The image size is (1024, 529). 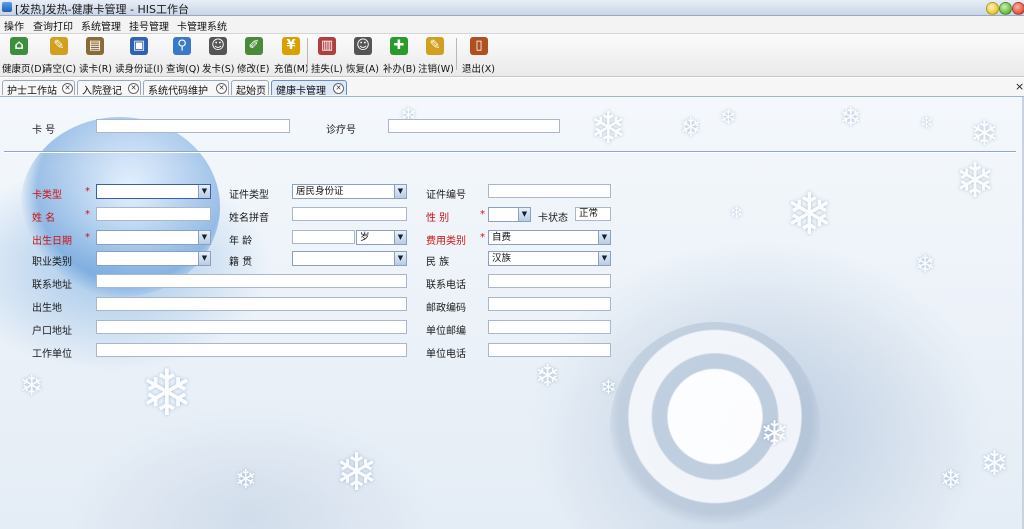 I want to click on work-phone-input, so click(x=549, y=350).